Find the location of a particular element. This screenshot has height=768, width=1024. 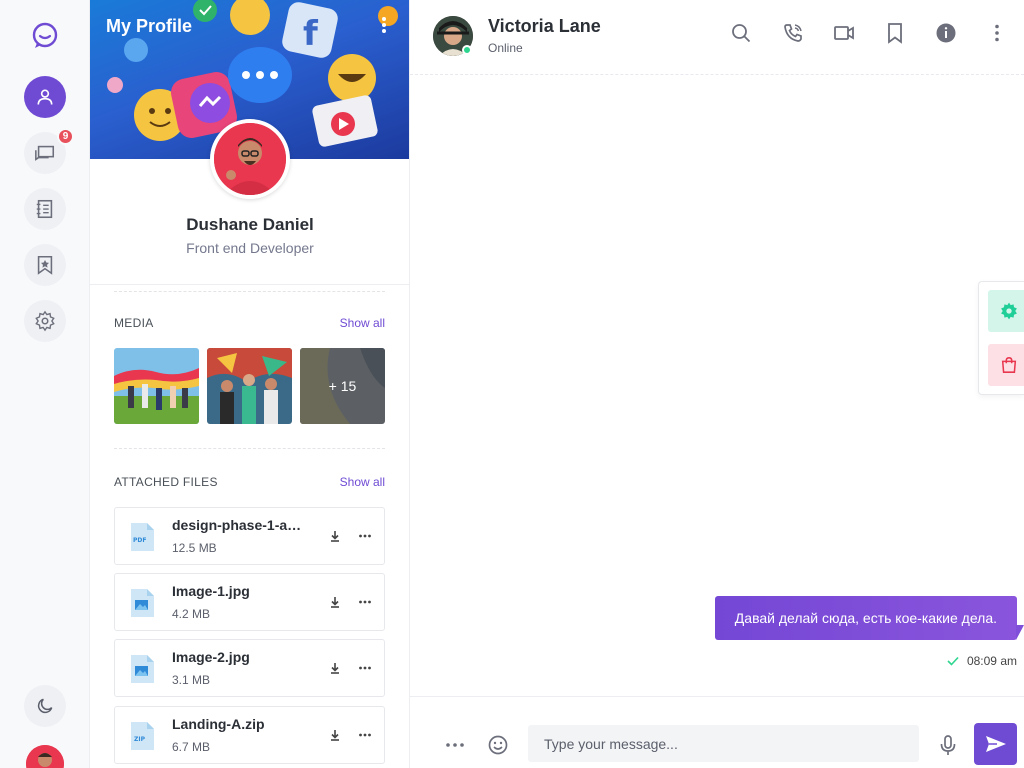

message-composer is located at coordinates (717, 732).